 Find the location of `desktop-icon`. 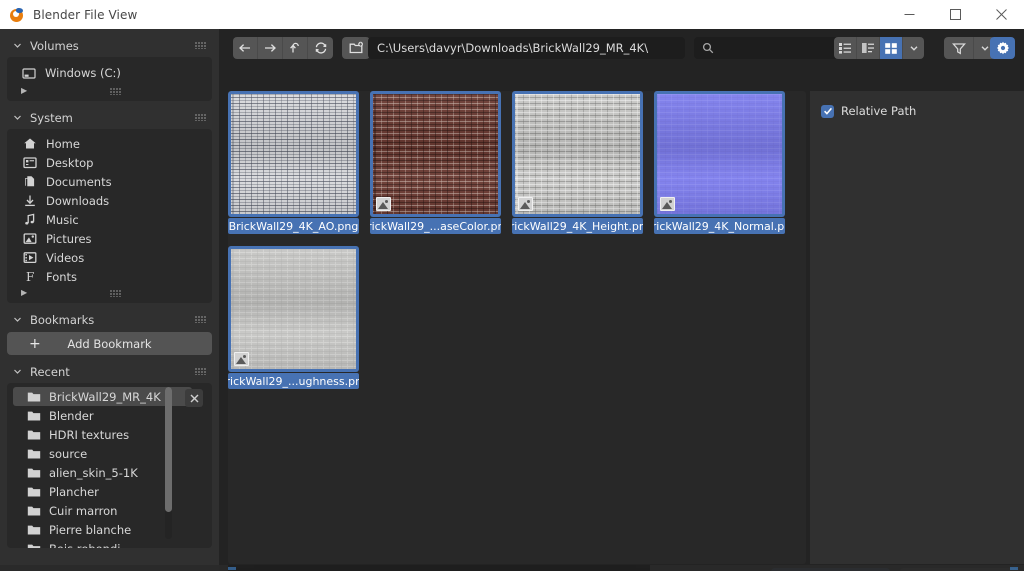

desktop-icon is located at coordinates (29, 162).